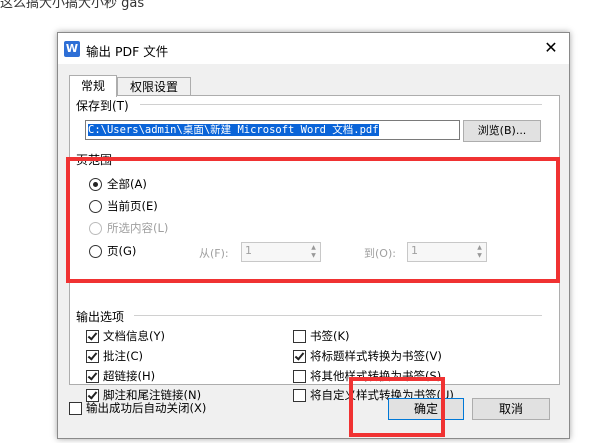 This screenshot has height=443, width=609. What do you see at coordinates (92, 376) in the screenshot?
I see `checkbox-hyperlinks-box` at bounding box center [92, 376].